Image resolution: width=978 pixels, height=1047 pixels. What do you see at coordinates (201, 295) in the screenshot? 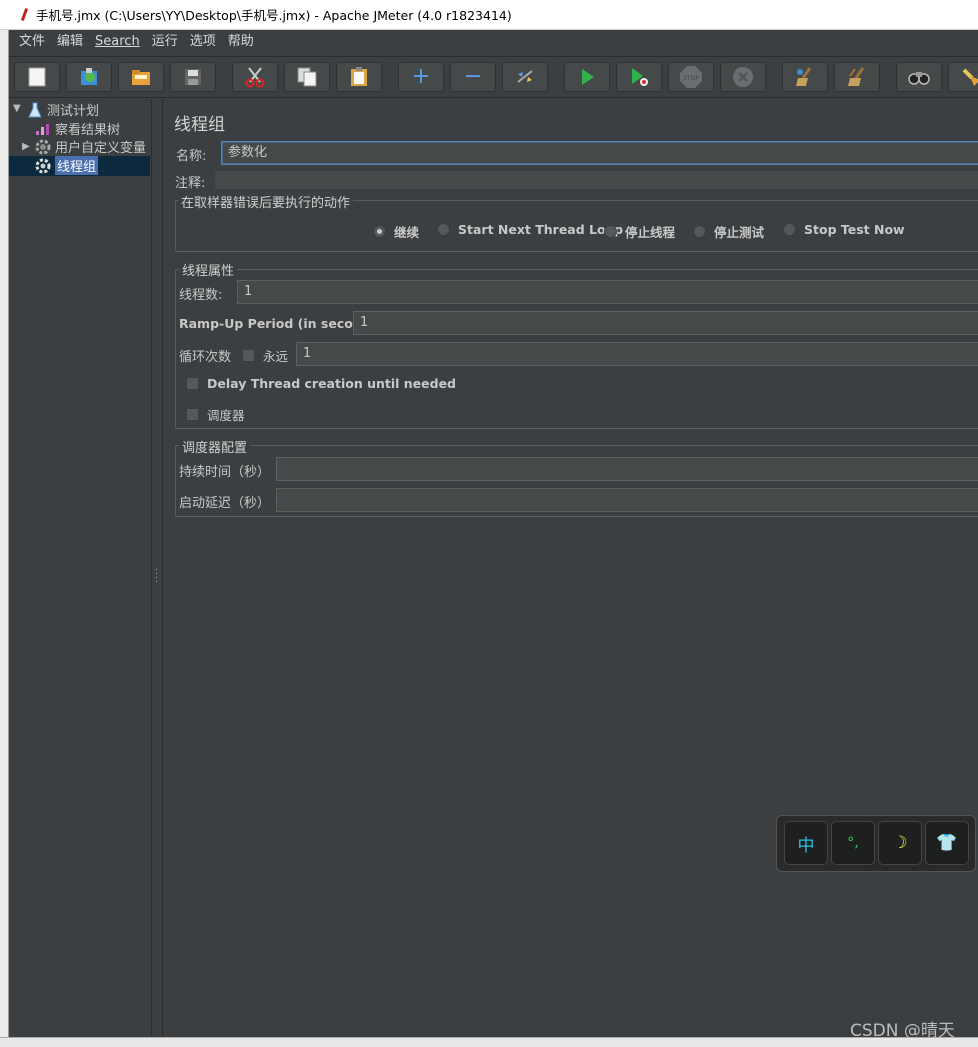
I see `threads-label: 线程数:` at bounding box center [201, 295].